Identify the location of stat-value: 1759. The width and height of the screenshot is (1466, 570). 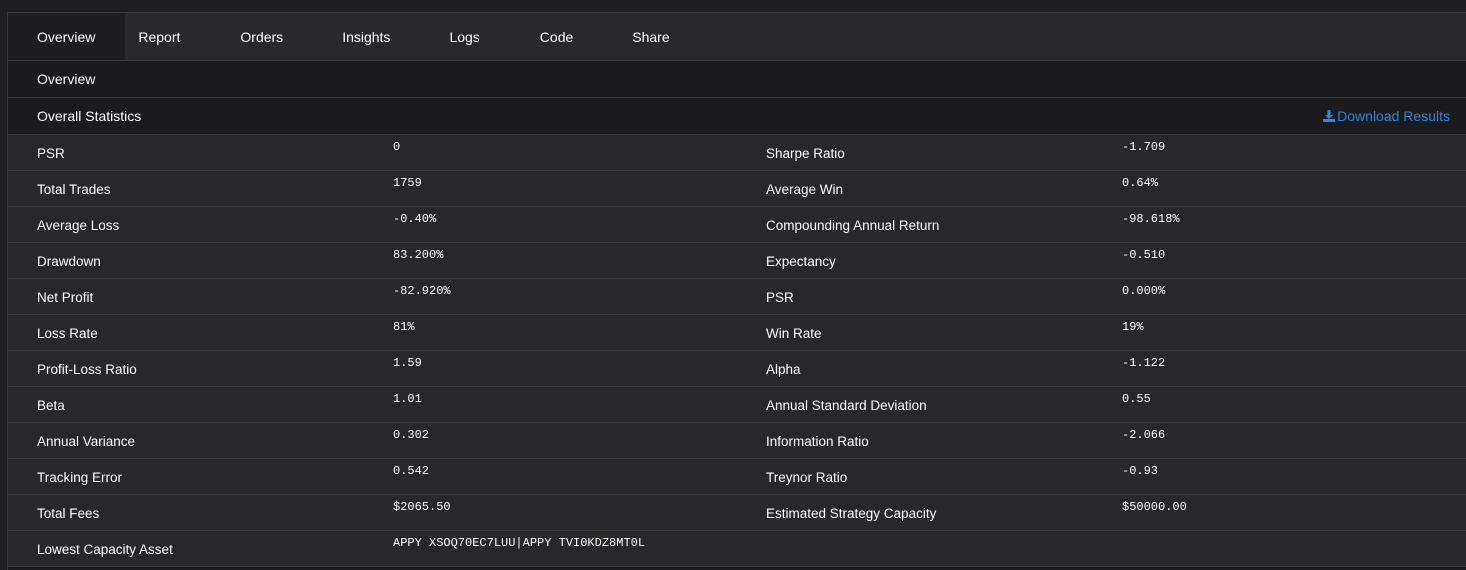
(407, 183).